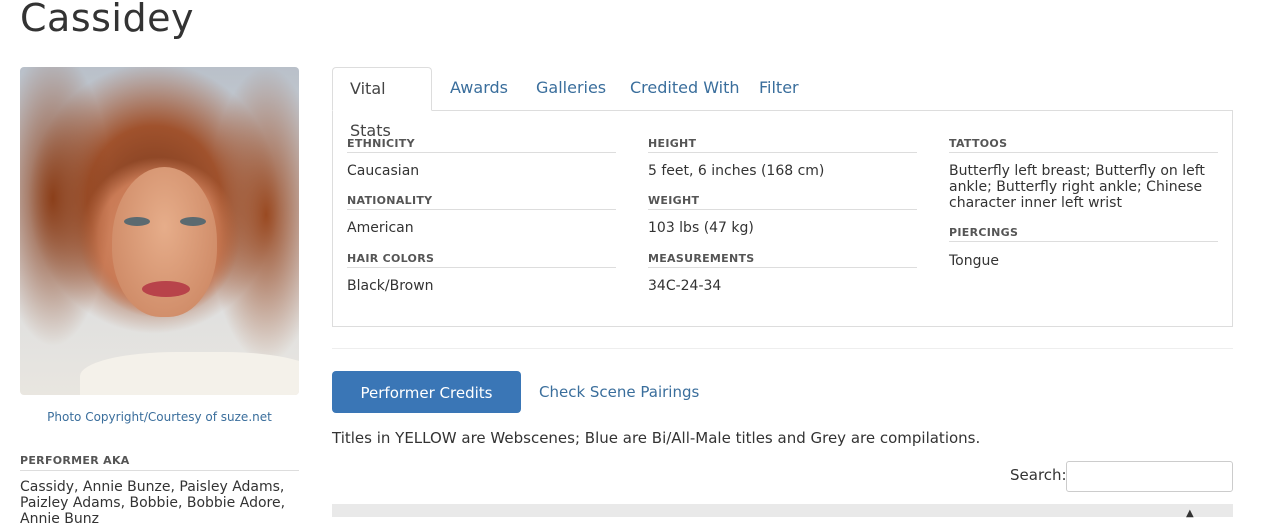  I want to click on tattoos-label: TATTOOS, so click(1083, 145).